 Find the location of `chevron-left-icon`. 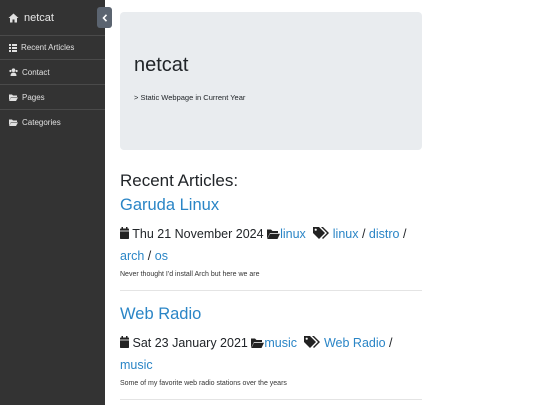

chevron-left-icon is located at coordinates (104, 17).